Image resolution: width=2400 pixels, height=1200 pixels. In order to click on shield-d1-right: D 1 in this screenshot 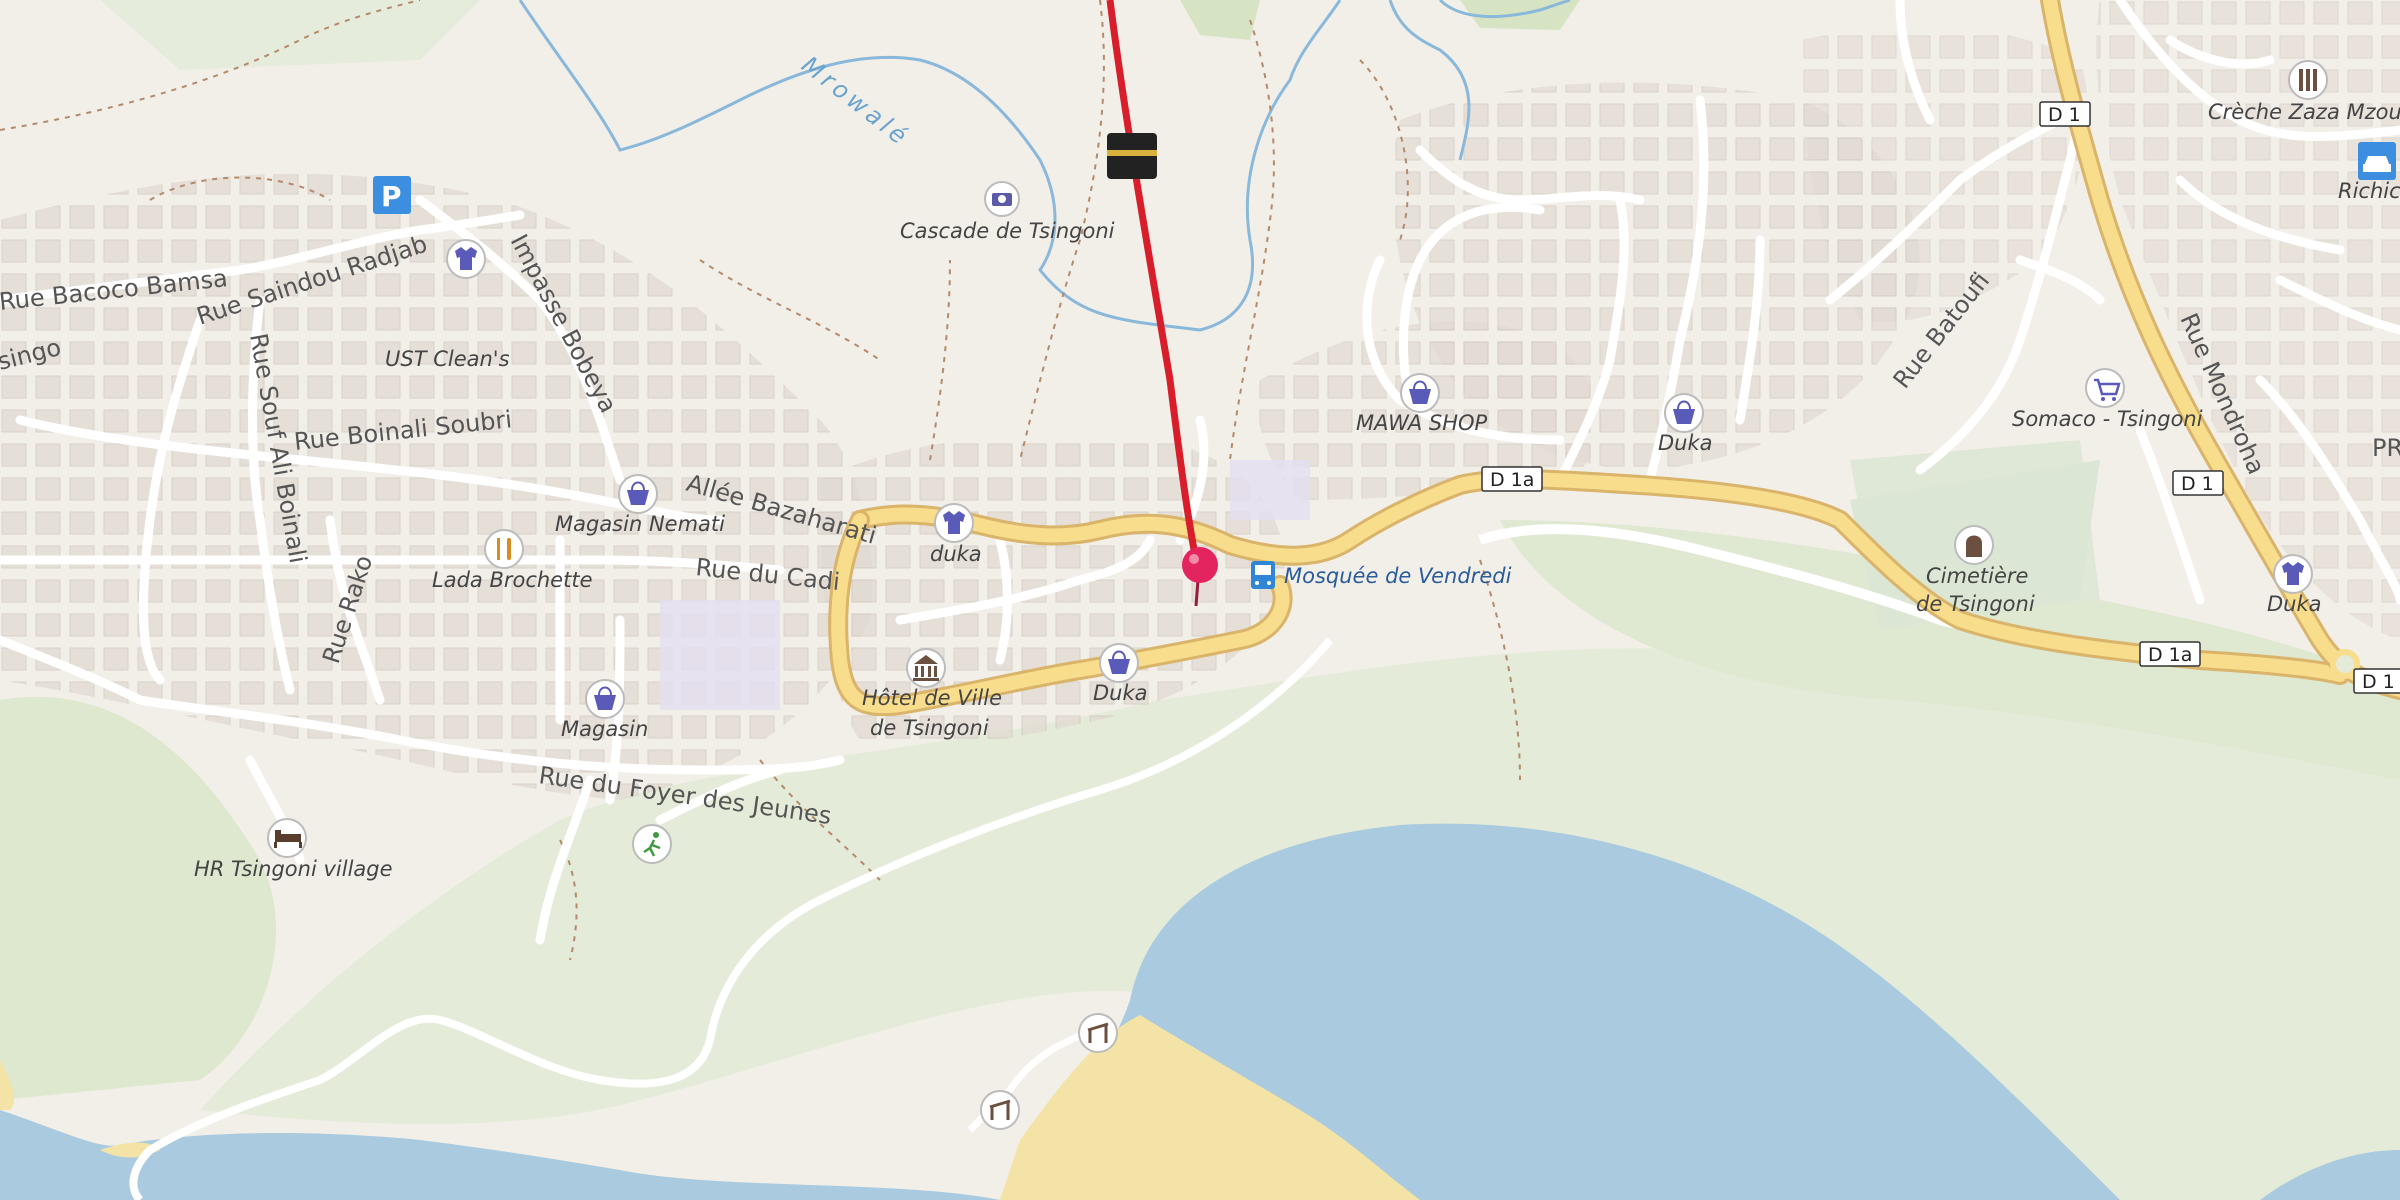, I will do `click(2376, 681)`.